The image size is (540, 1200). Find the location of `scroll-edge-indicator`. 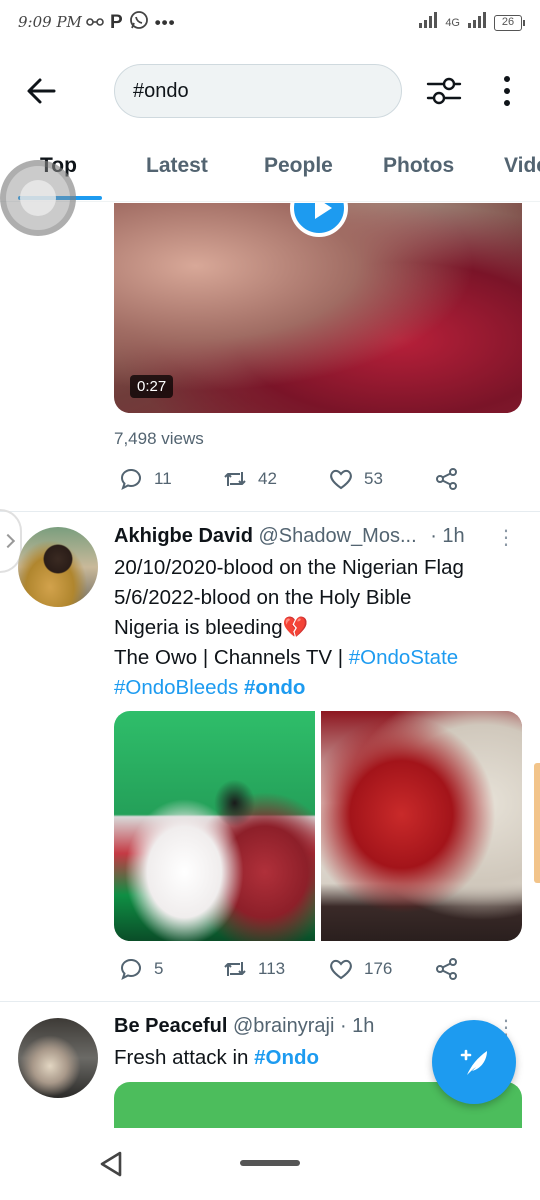

scroll-edge-indicator is located at coordinates (537, 823).